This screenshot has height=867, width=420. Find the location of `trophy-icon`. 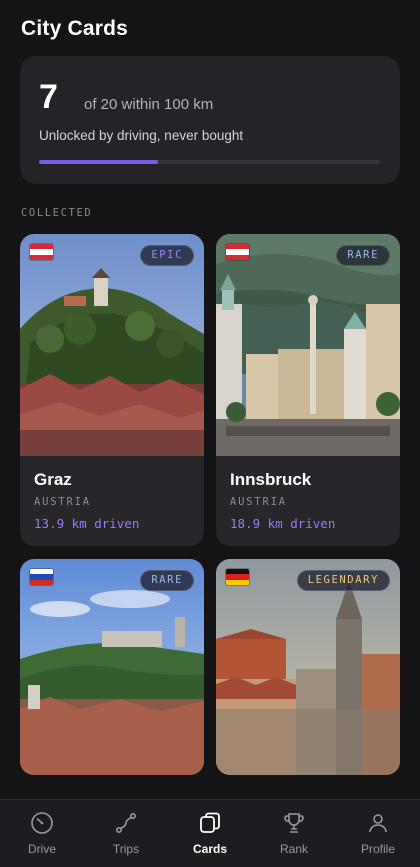

trophy-icon is located at coordinates (294, 823).